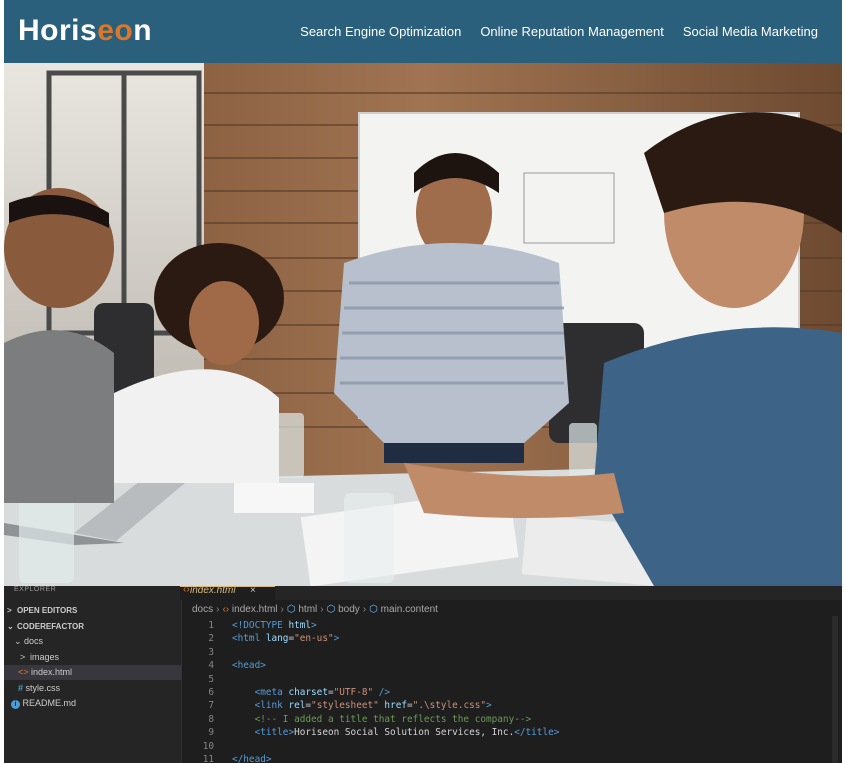  What do you see at coordinates (97, 641) in the screenshot?
I see `sidebar-item-docs: ⌄ docs` at bounding box center [97, 641].